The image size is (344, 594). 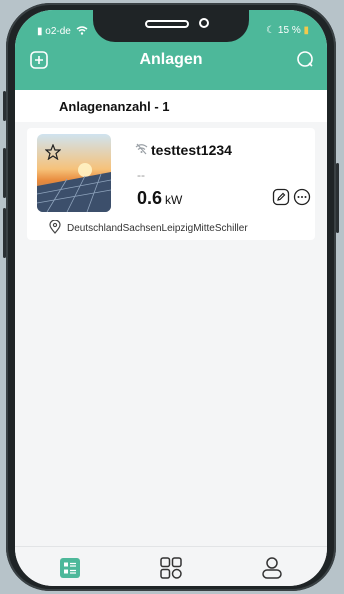 I want to click on list-icon, so click(x=70, y=568).